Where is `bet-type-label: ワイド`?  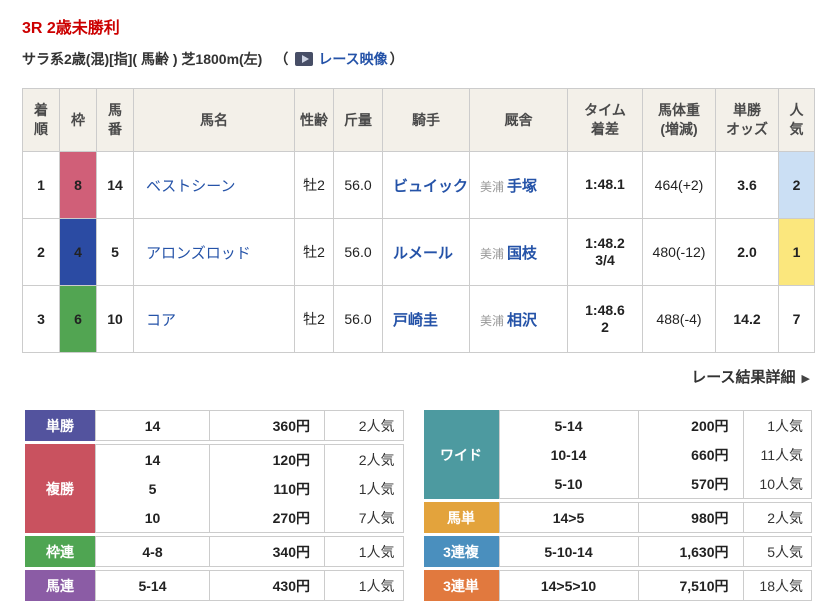 bet-type-label: ワイド is located at coordinates (461, 454).